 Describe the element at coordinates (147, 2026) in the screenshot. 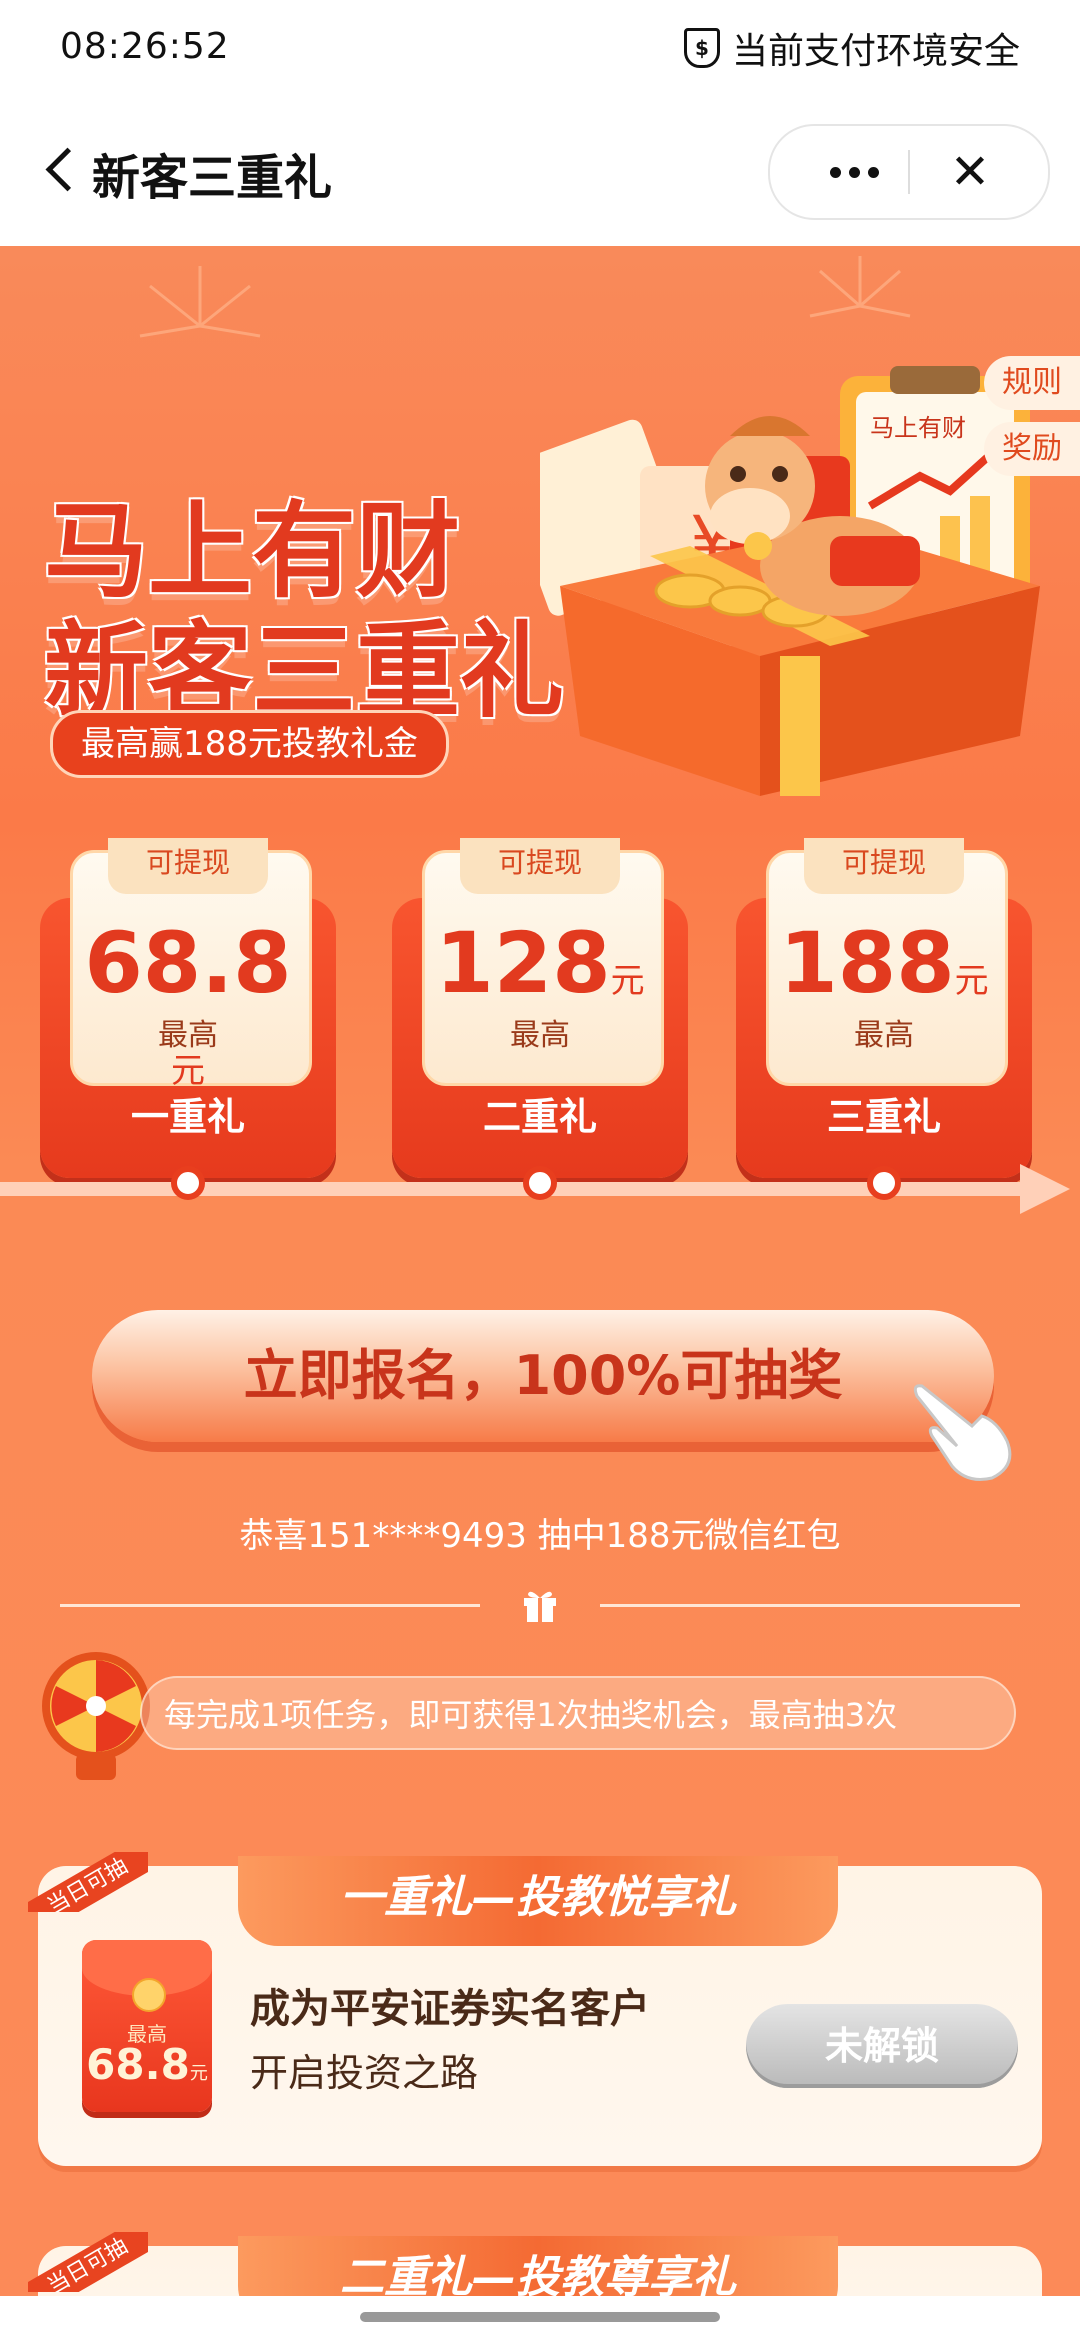

I see `red-envelope-icon: 最高 68.8元` at that location.